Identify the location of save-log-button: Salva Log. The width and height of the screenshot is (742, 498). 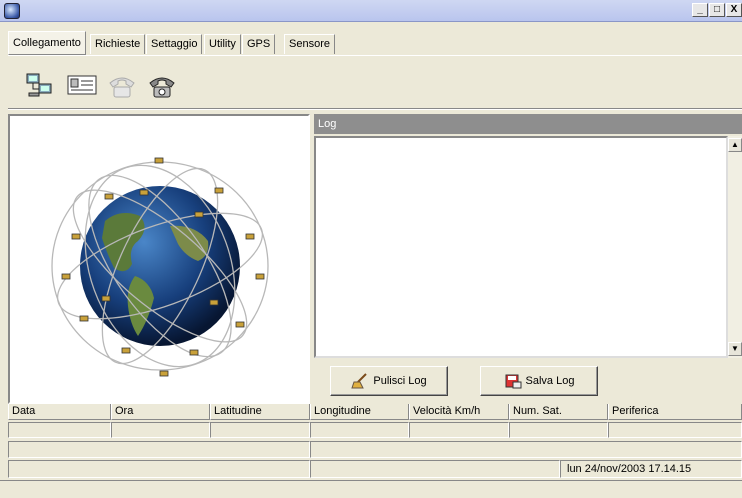
(539, 381).